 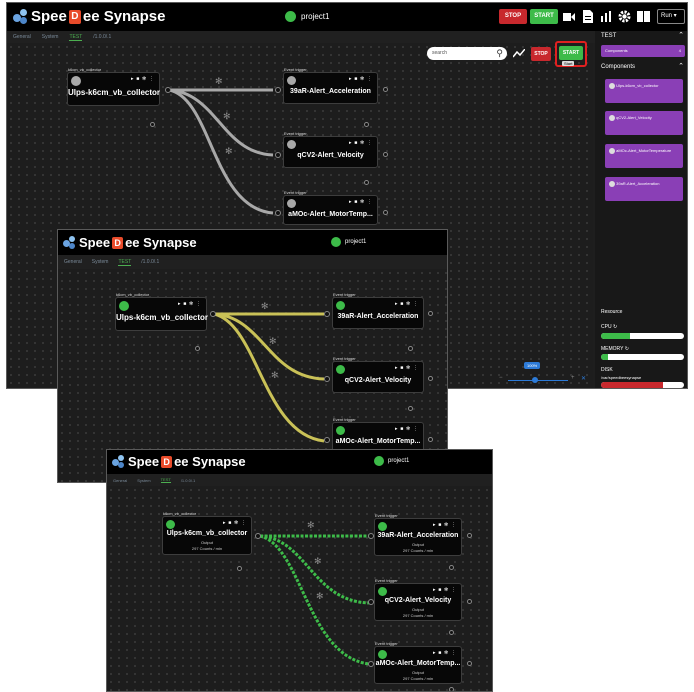 What do you see at coordinates (681, 66) in the screenshot?
I see `components-collapse-icon: ⌃` at bounding box center [681, 66].